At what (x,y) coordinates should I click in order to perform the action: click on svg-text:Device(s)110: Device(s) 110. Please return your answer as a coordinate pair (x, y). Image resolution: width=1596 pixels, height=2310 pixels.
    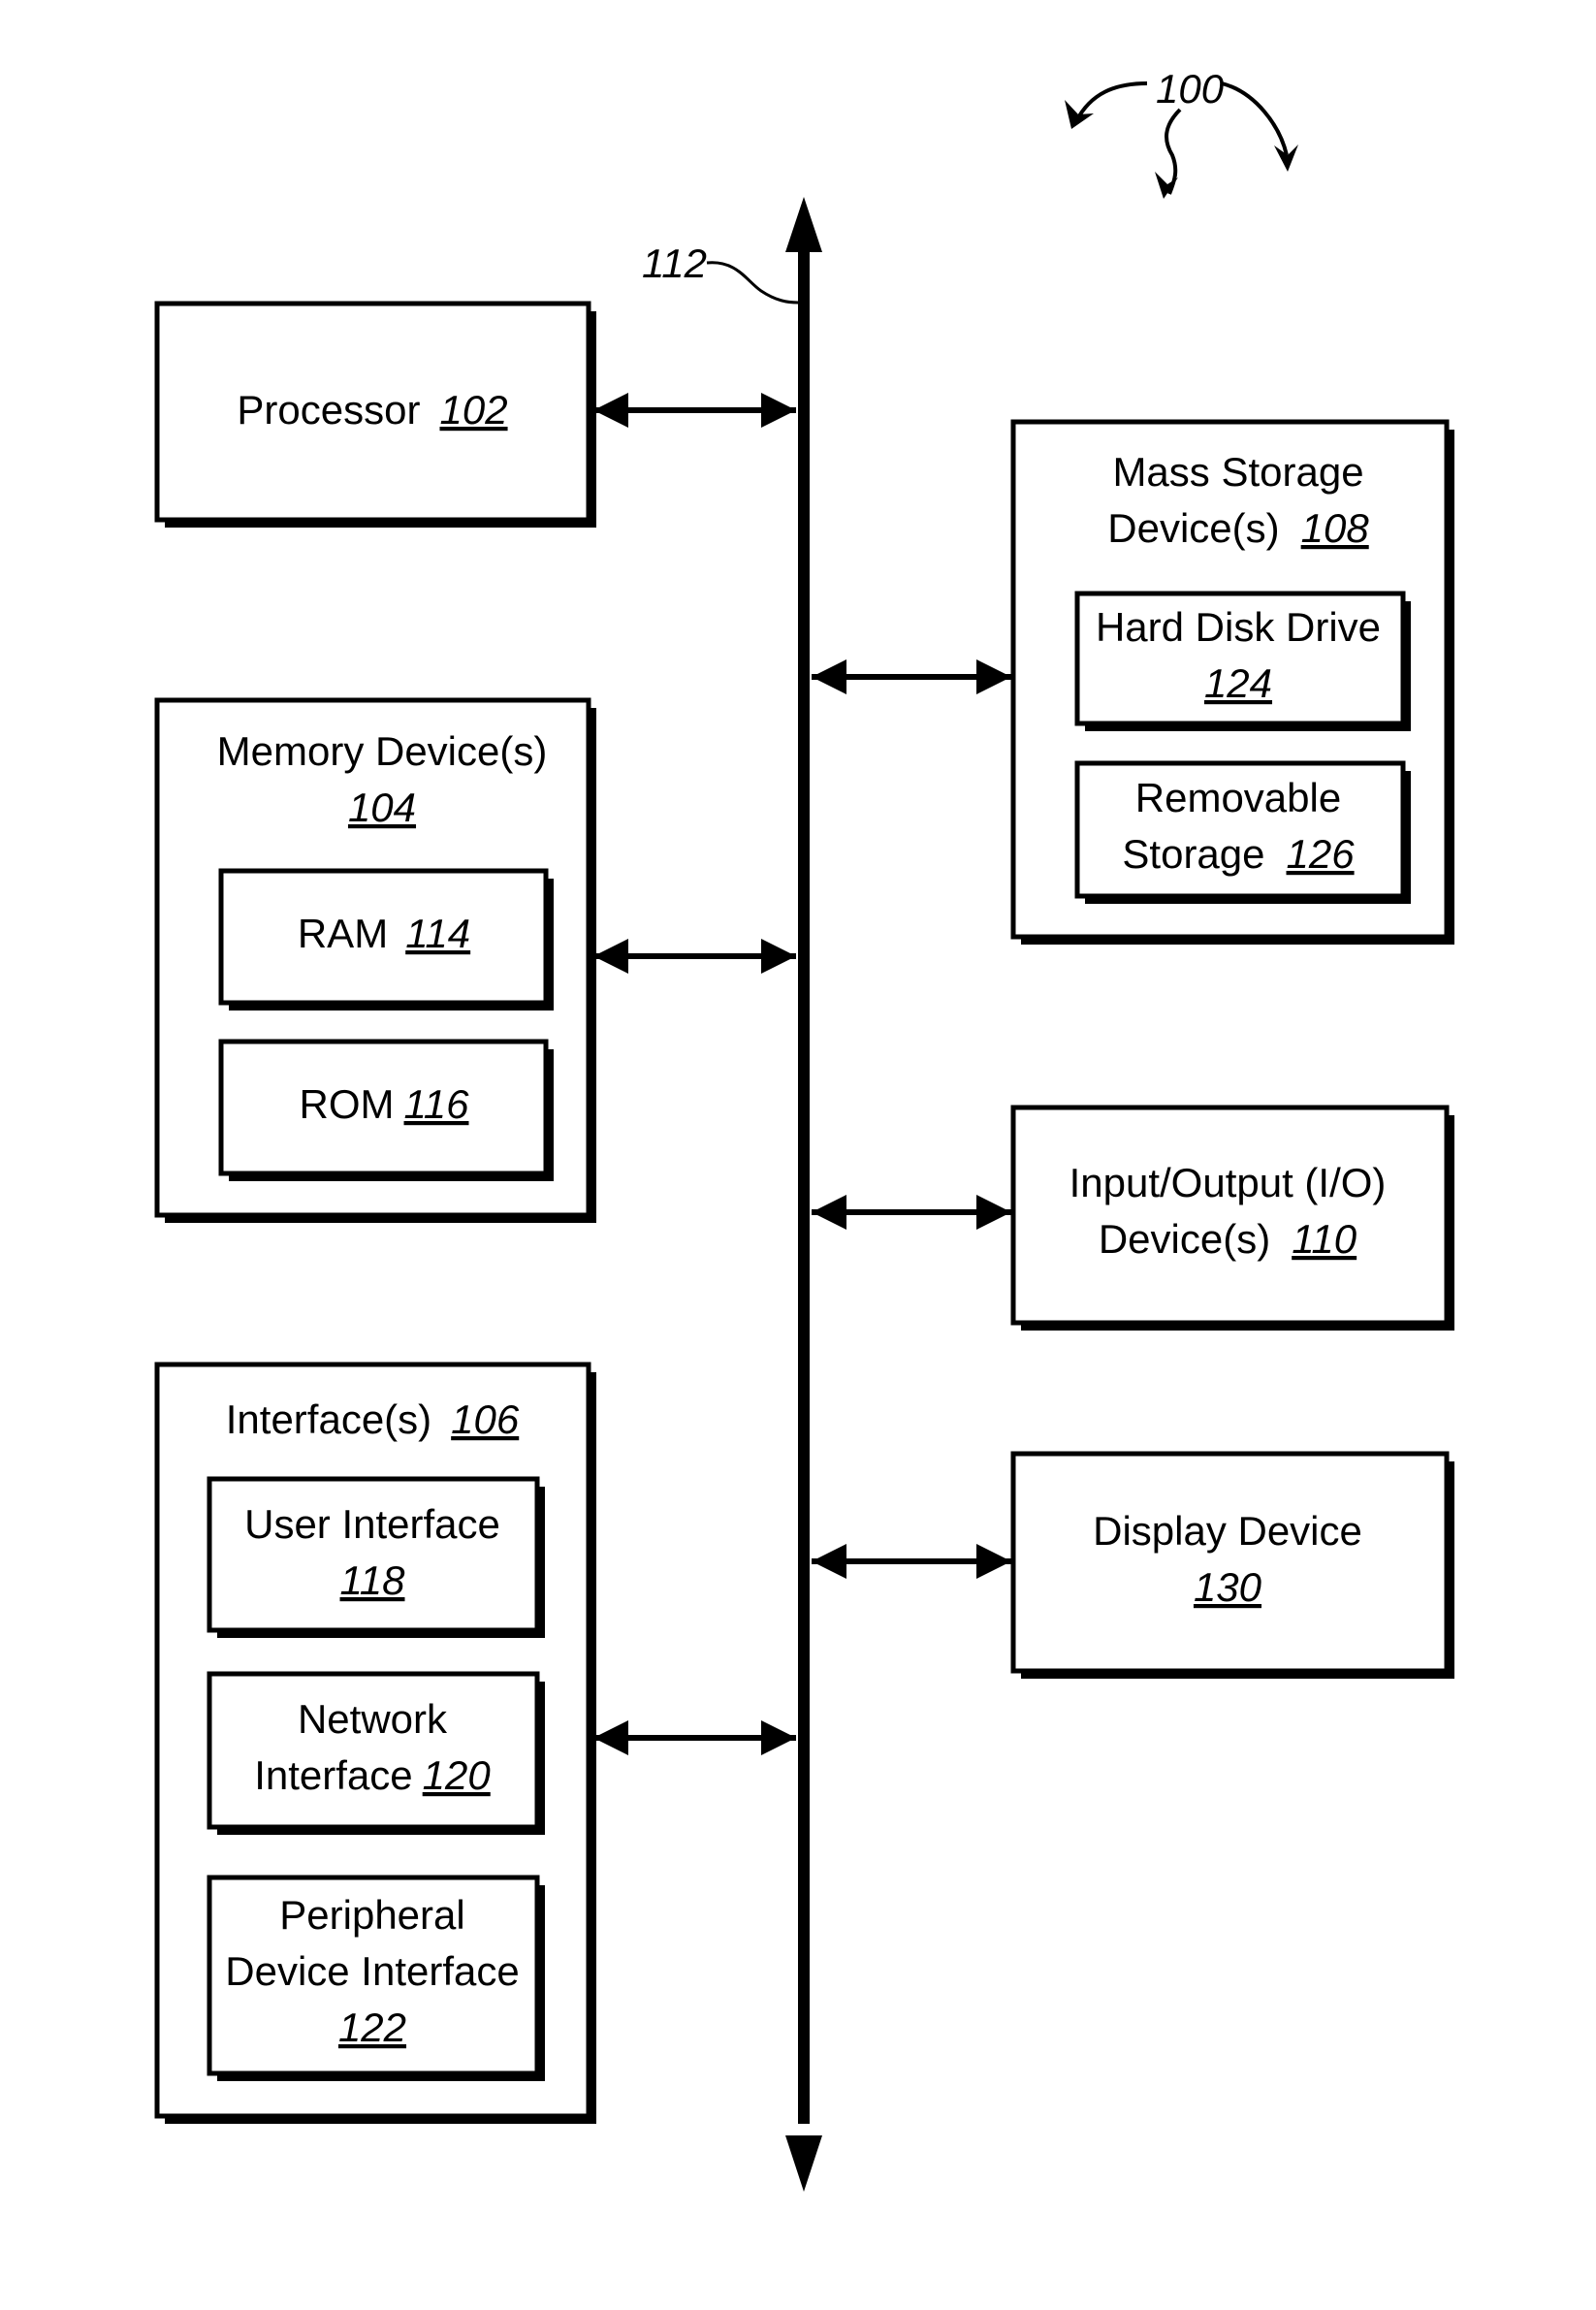
    Looking at the image, I should click on (1228, 1239).